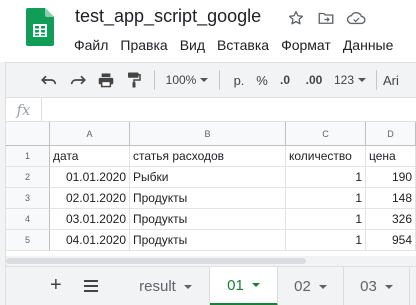  Describe the element at coordinates (90, 156) in the screenshot. I see `cell-a1: дата` at that location.